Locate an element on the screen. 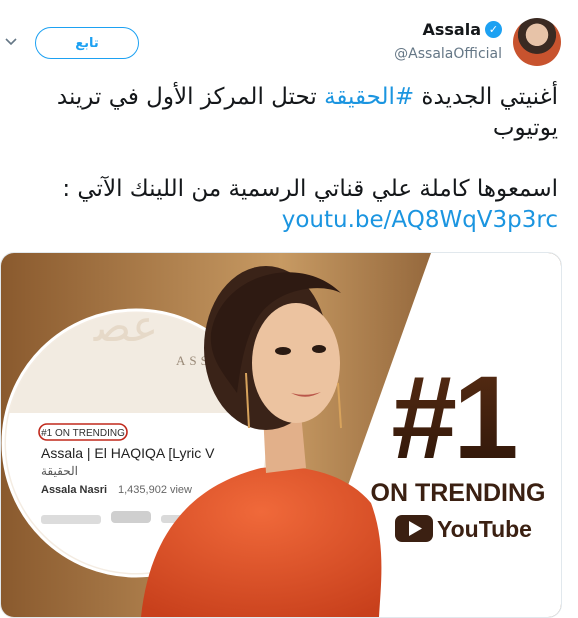 The height and width of the screenshot is (618, 578). channel-name: Assala Nasri is located at coordinates (74, 490).